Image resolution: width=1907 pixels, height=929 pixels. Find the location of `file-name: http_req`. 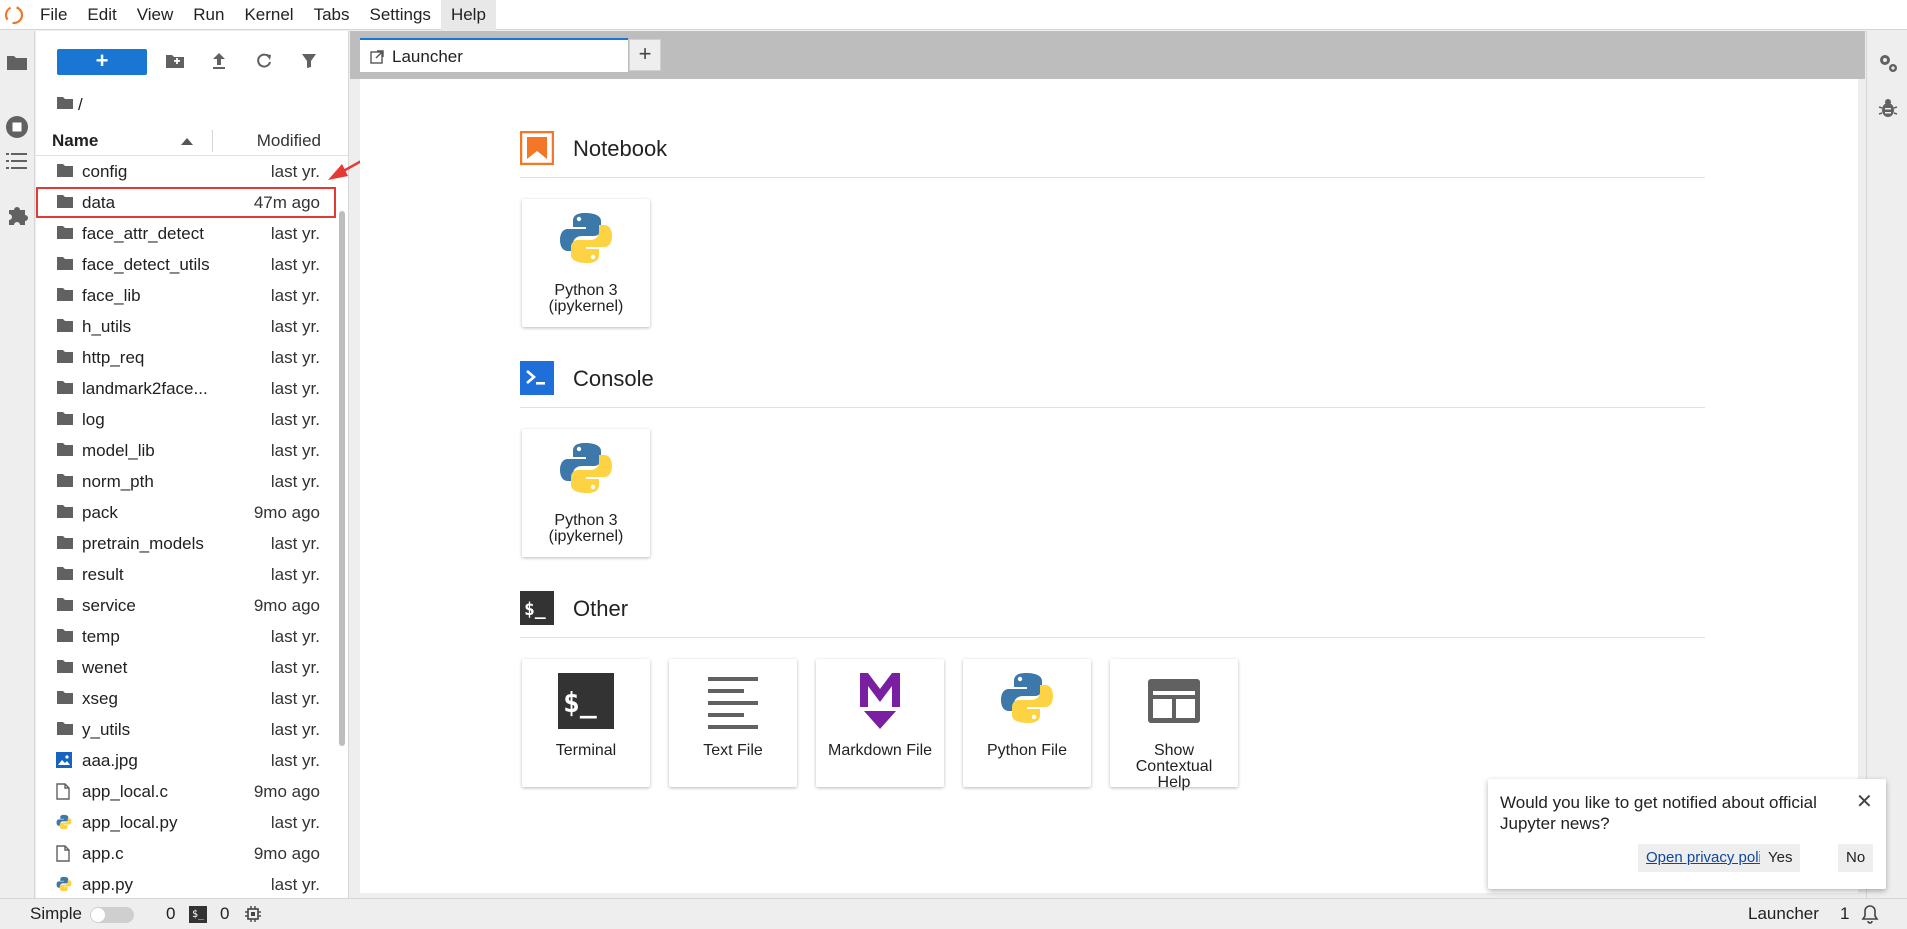

file-name: http_req is located at coordinates (113, 357).